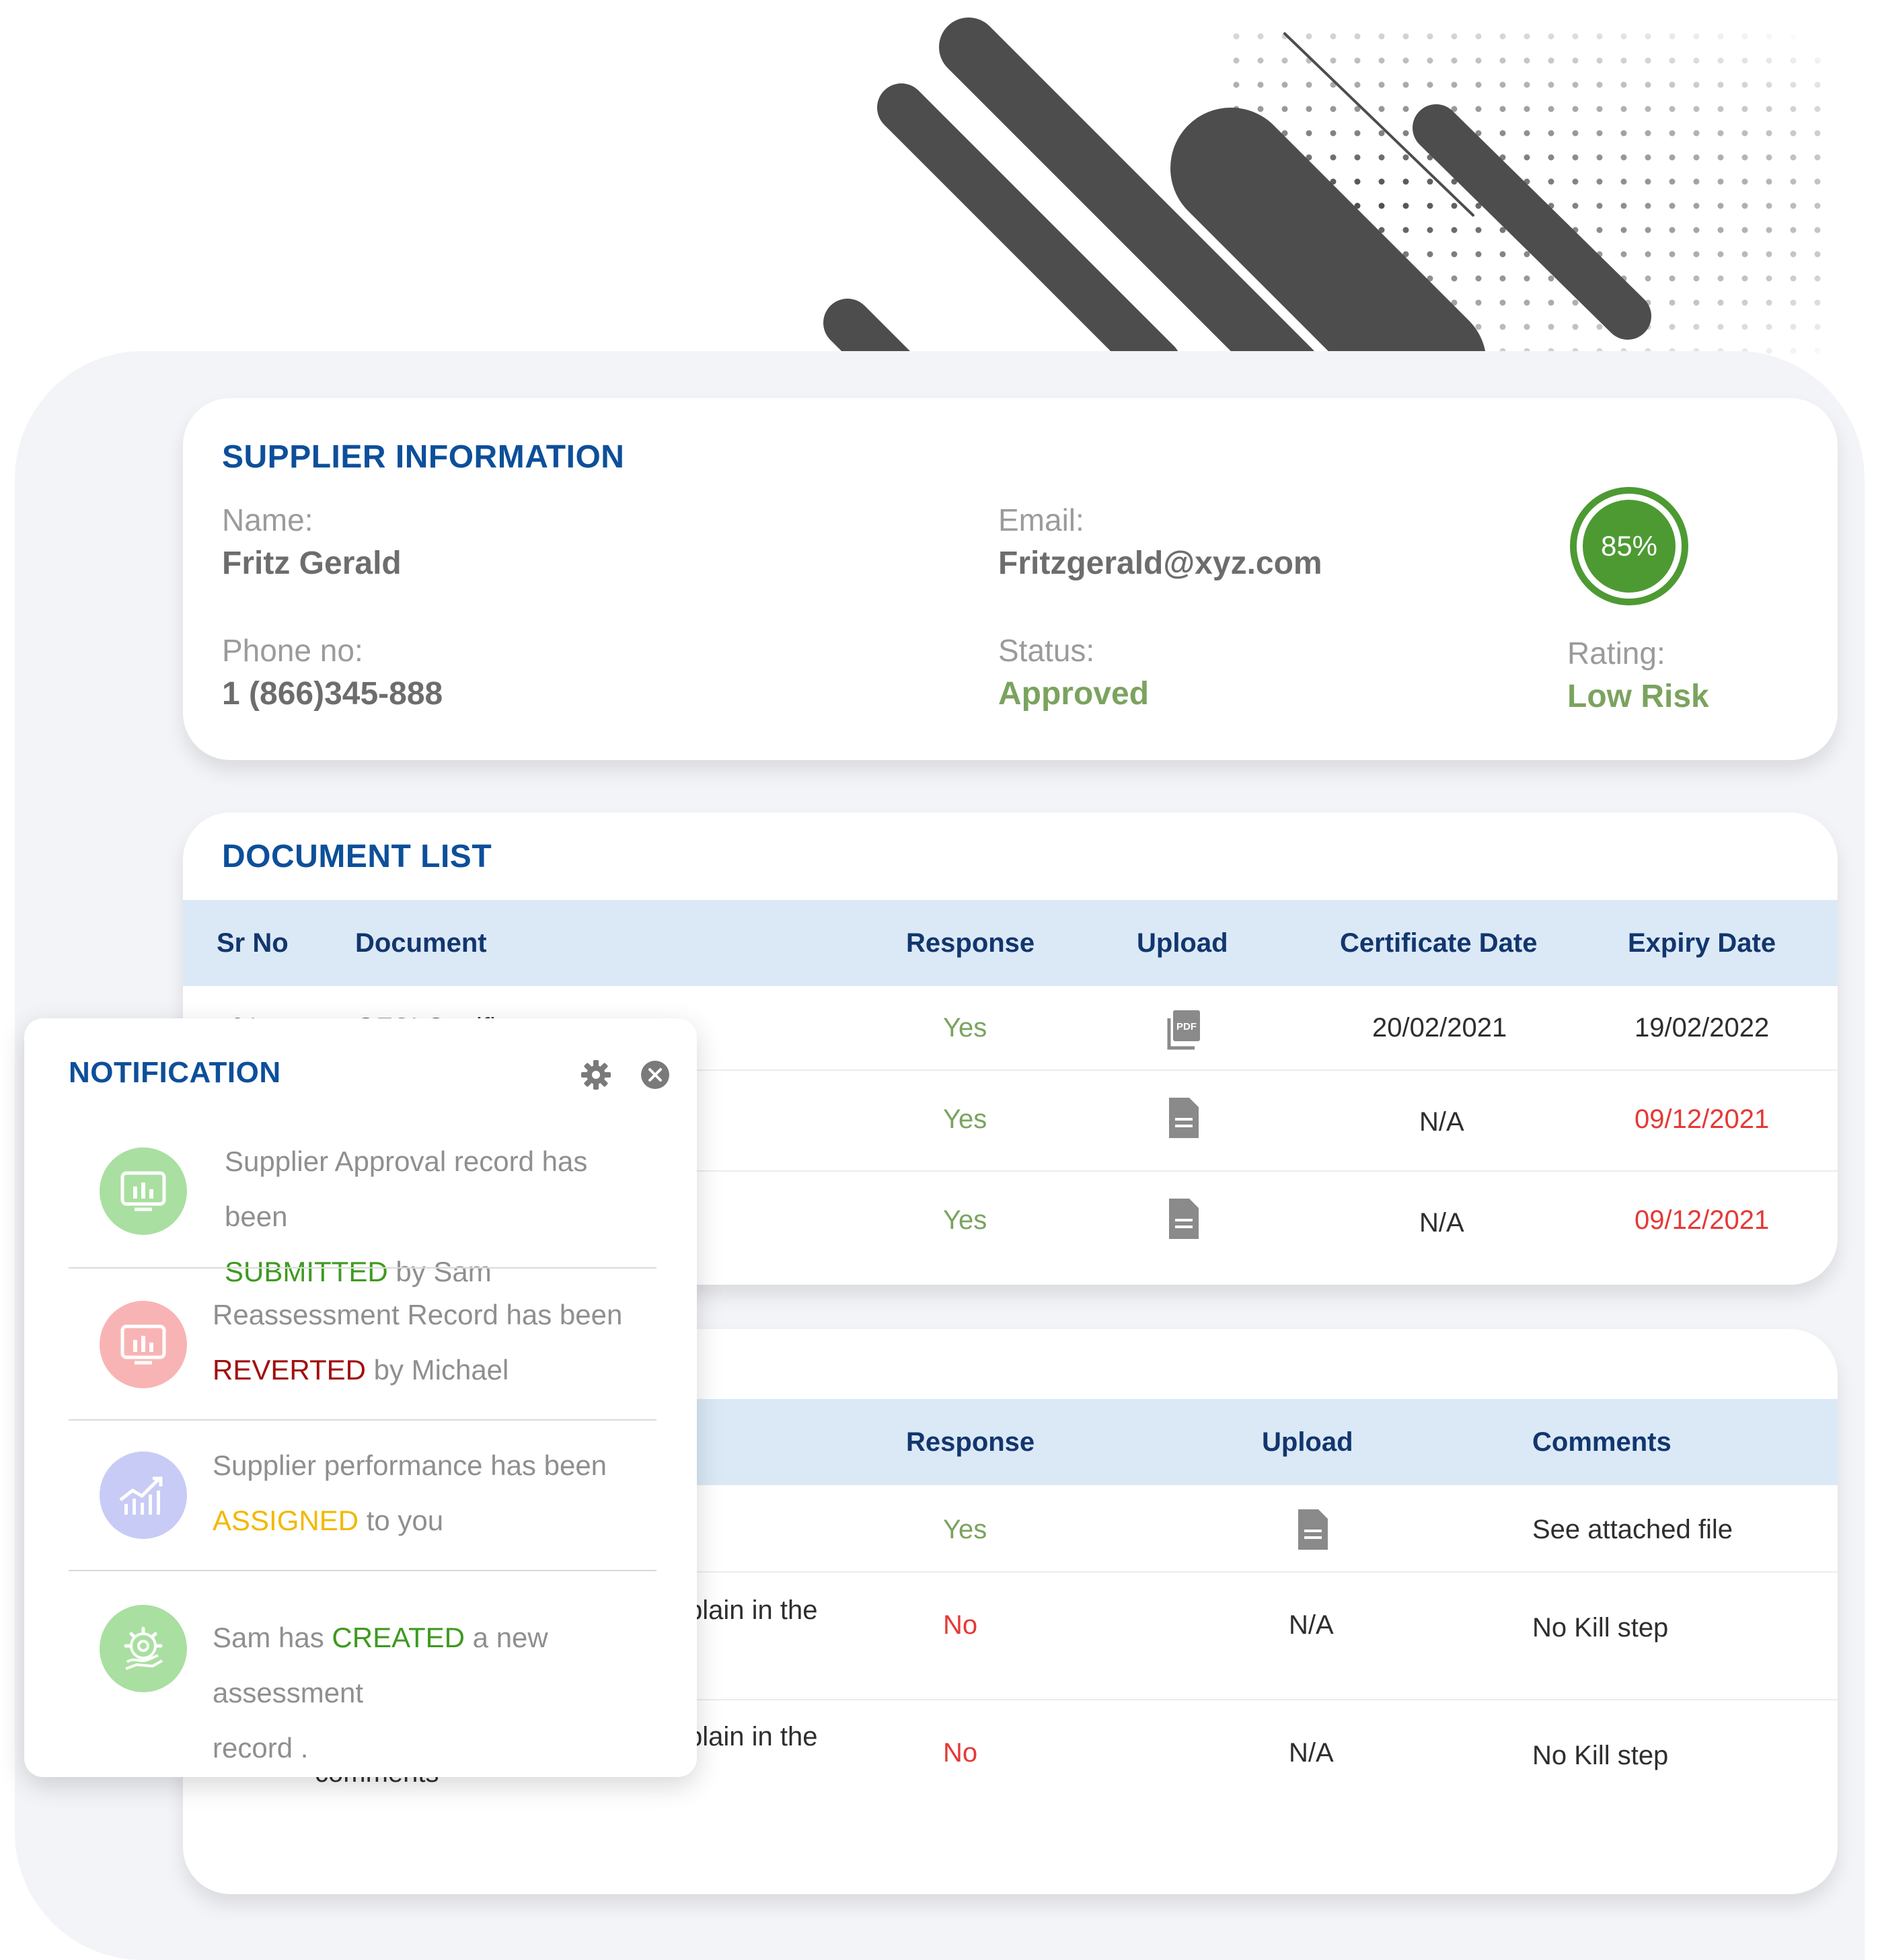  I want to click on notification-prefix: Sam has, so click(272, 1637).